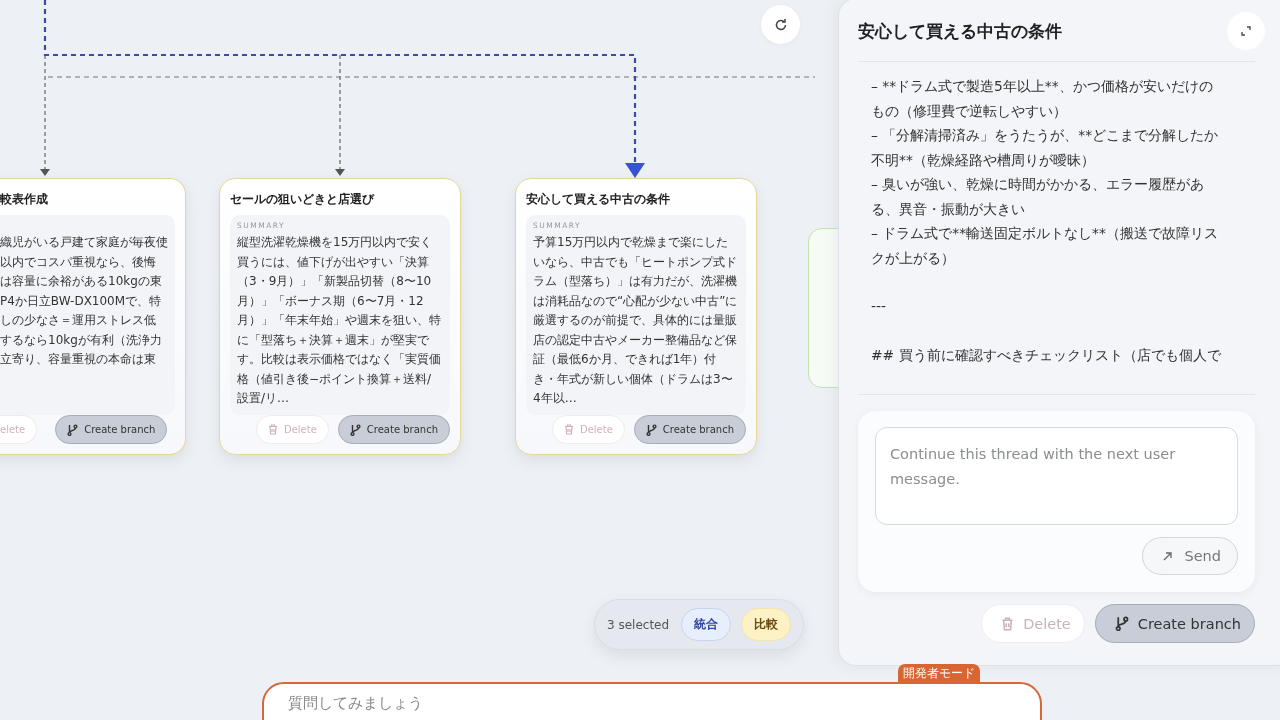  What do you see at coordinates (960, 31) in the screenshot?
I see `panel-title: 安心して買える中古の条件` at bounding box center [960, 31].